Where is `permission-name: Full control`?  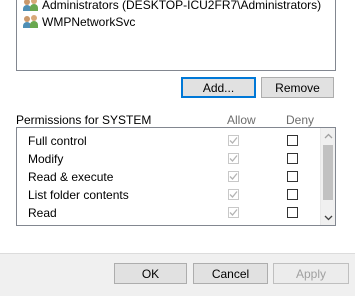 permission-name: Full control is located at coordinates (57, 141).